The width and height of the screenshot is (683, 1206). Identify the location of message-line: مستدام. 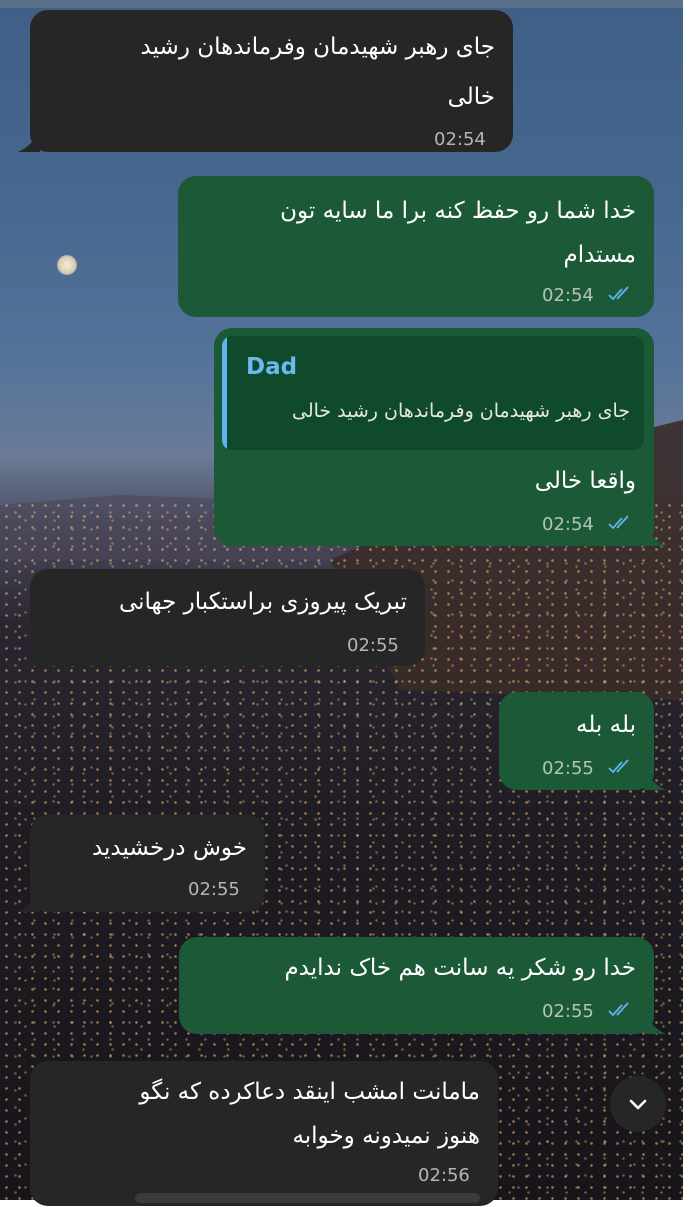
(599, 255).